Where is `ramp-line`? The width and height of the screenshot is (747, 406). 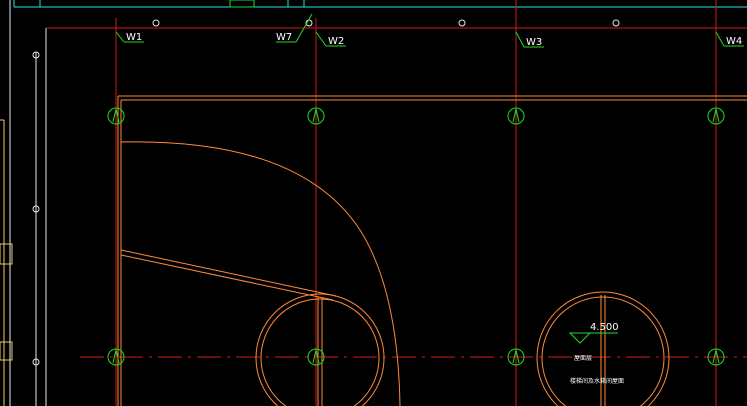
ramp-line is located at coordinates (228, 275).